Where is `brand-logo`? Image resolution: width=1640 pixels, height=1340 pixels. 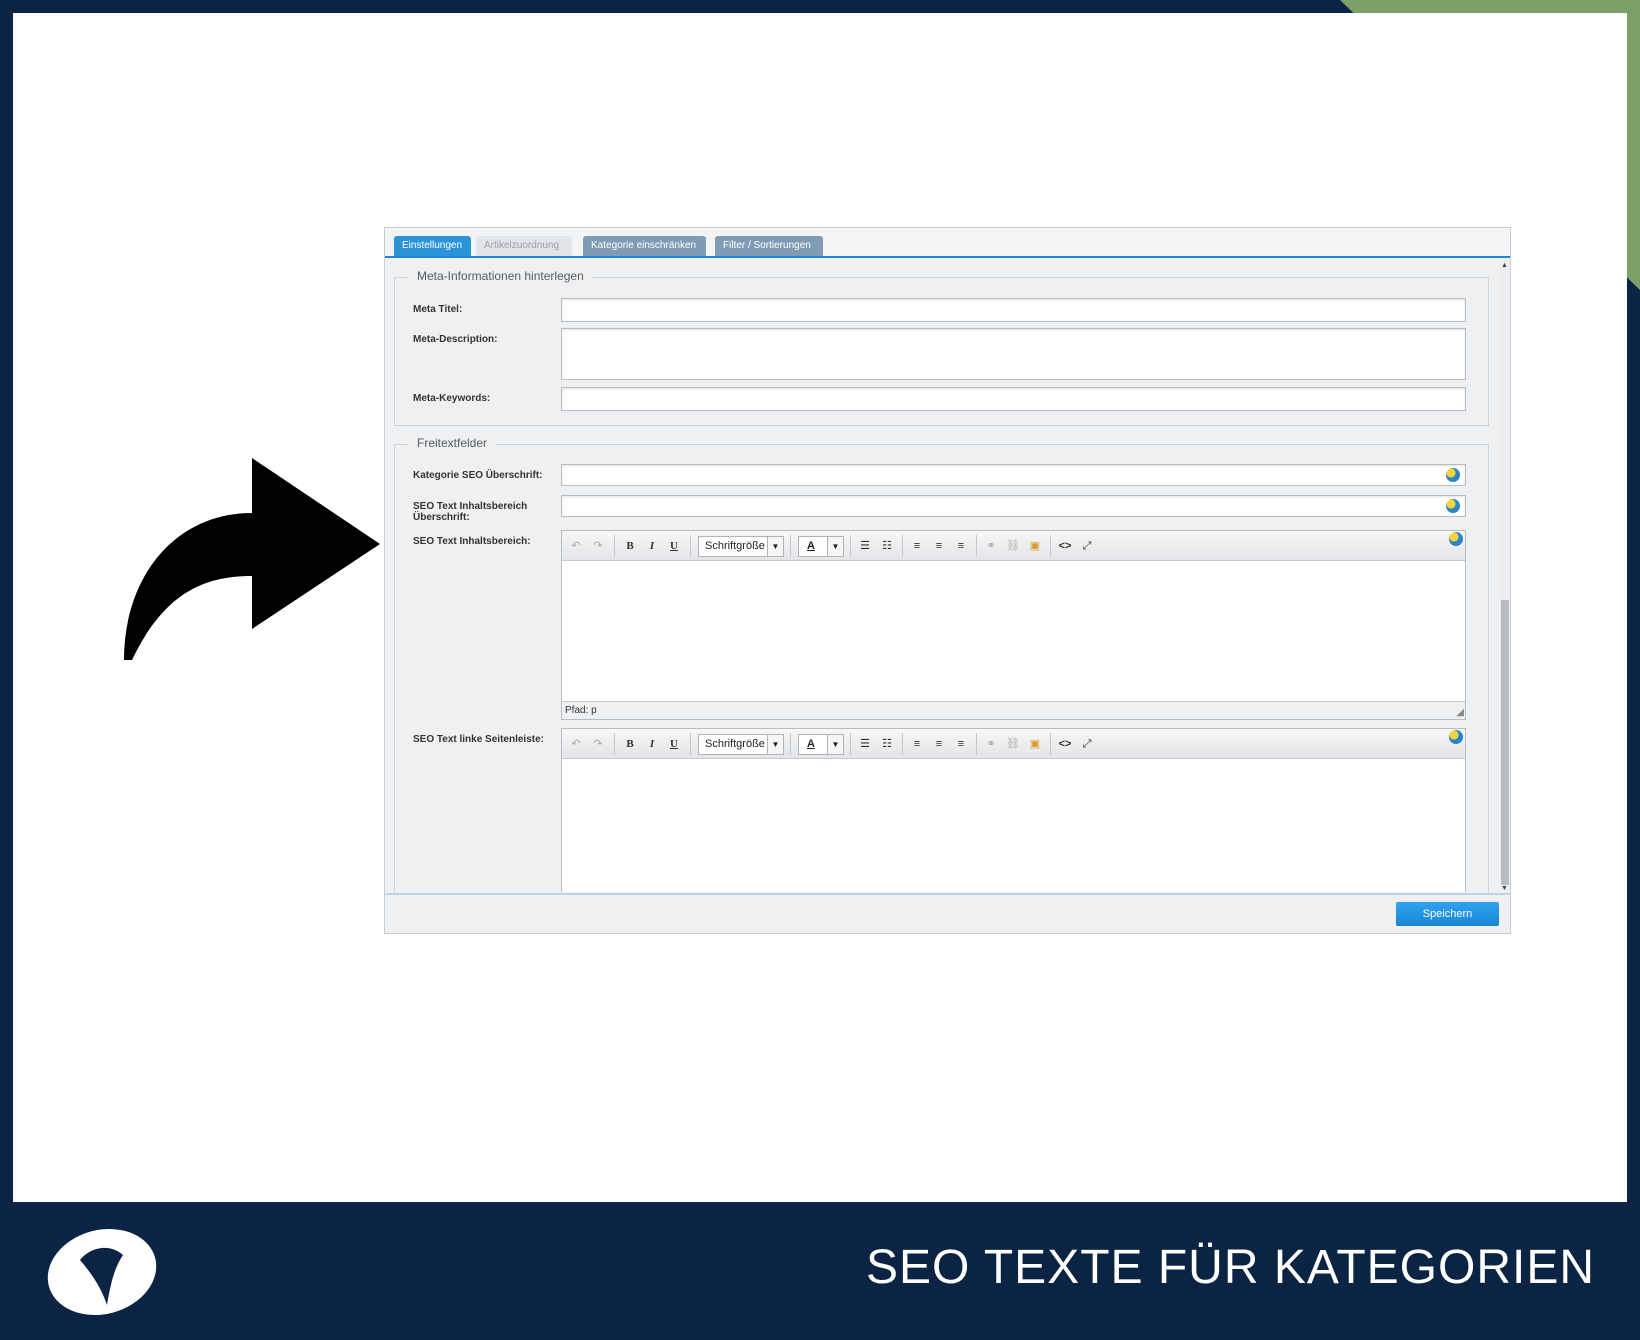
brand-logo is located at coordinates (102, 1272).